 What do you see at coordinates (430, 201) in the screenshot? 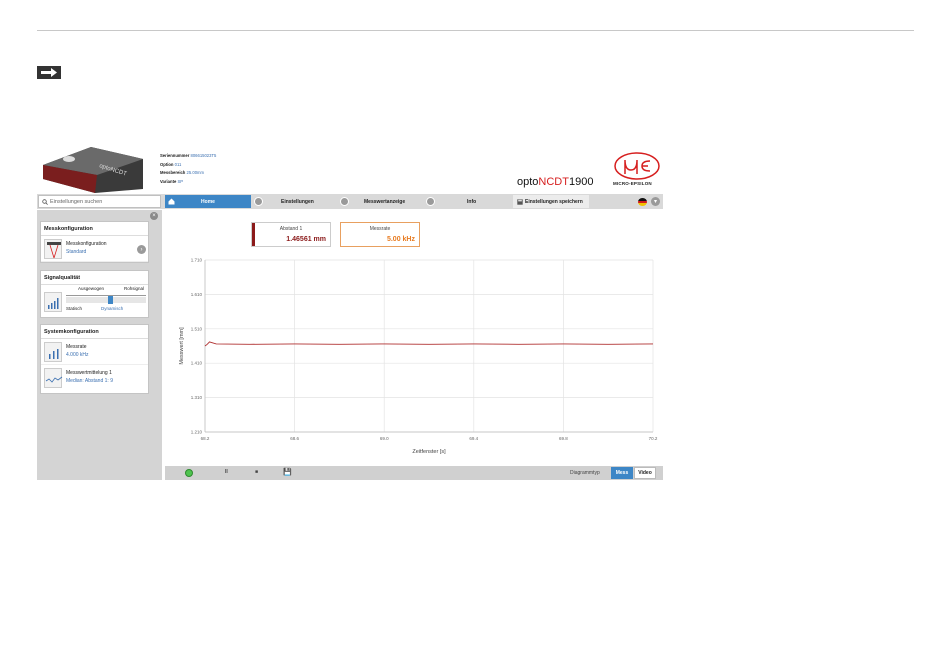
I see `info-icon` at bounding box center [430, 201].